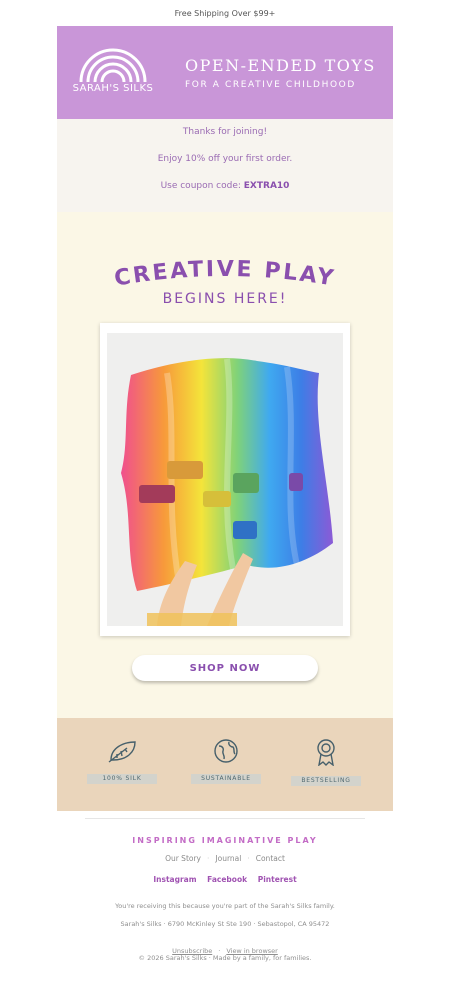 The width and height of the screenshot is (450, 991). What do you see at coordinates (225, 668) in the screenshot?
I see `shop-now-button: SHOP NOW` at bounding box center [225, 668].